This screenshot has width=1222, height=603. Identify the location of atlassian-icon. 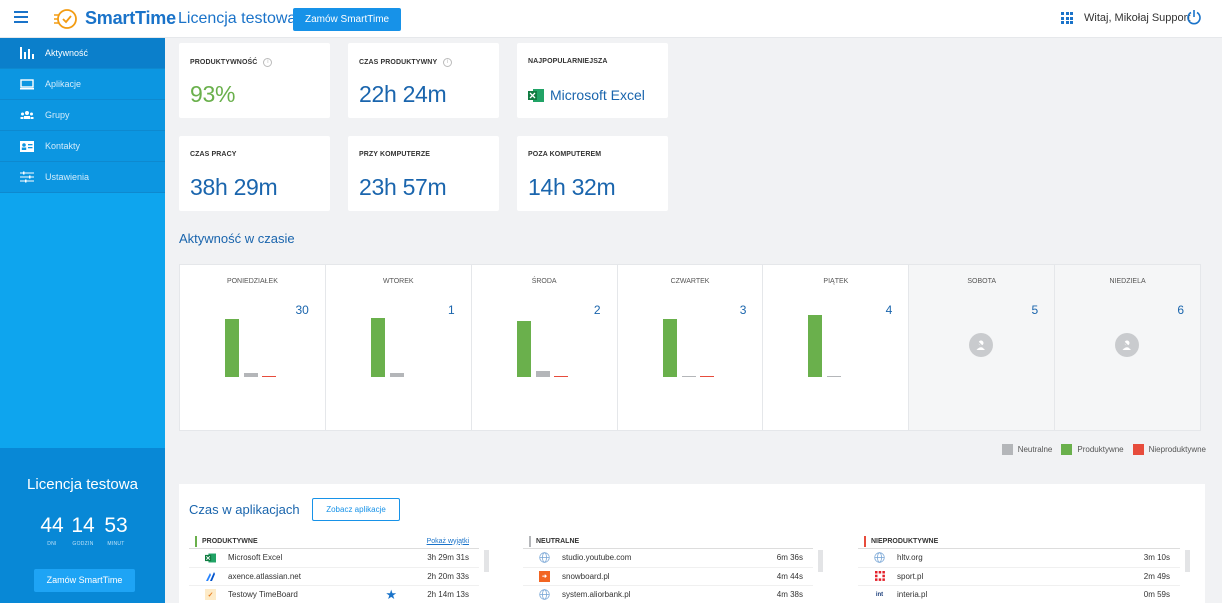
(210, 576).